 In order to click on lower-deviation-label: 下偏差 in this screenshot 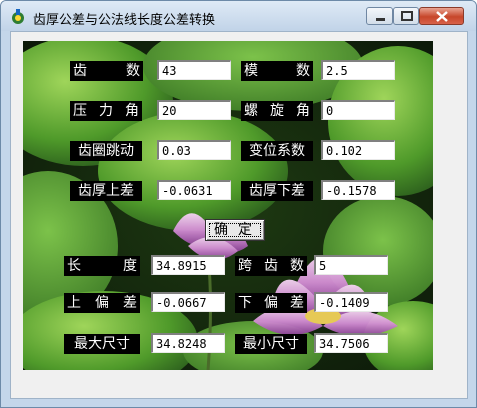, I will do `click(271, 303)`.